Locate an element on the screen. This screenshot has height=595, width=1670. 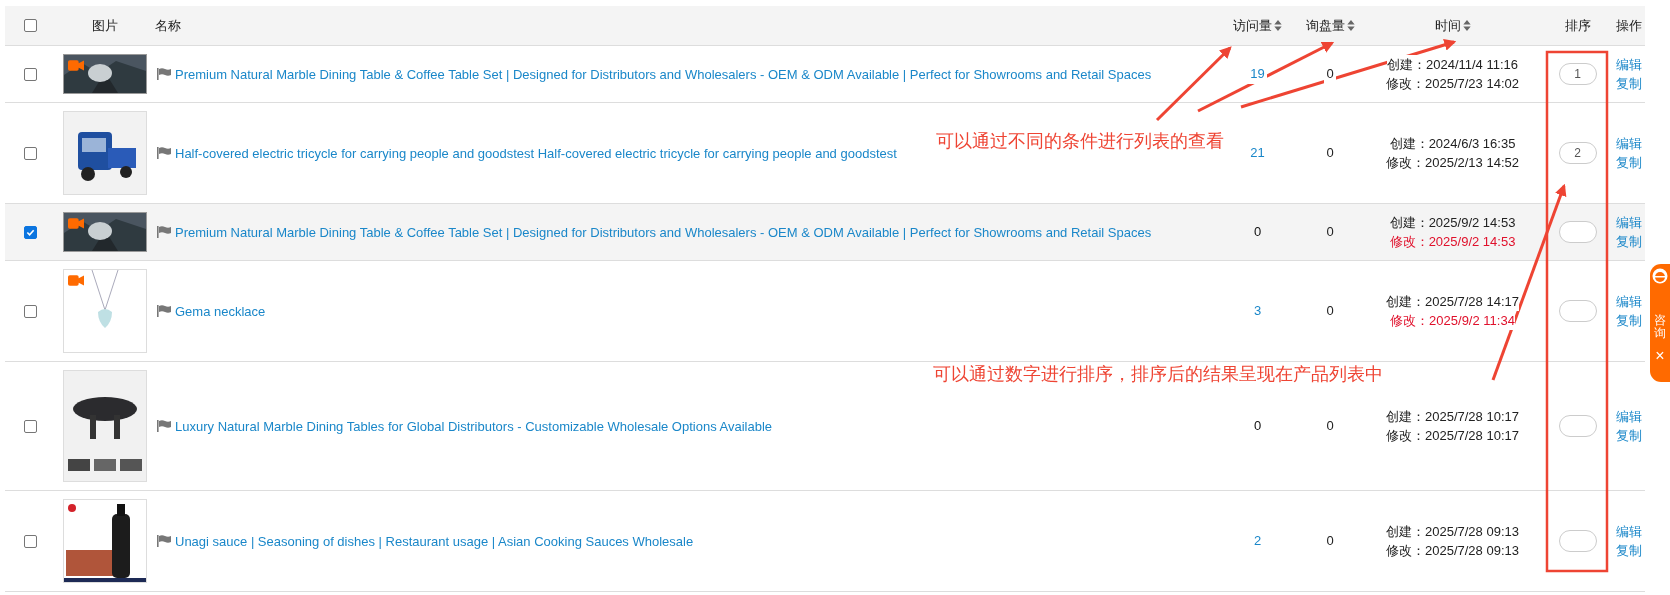
column-header: 名称 is located at coordinates (168, 25).